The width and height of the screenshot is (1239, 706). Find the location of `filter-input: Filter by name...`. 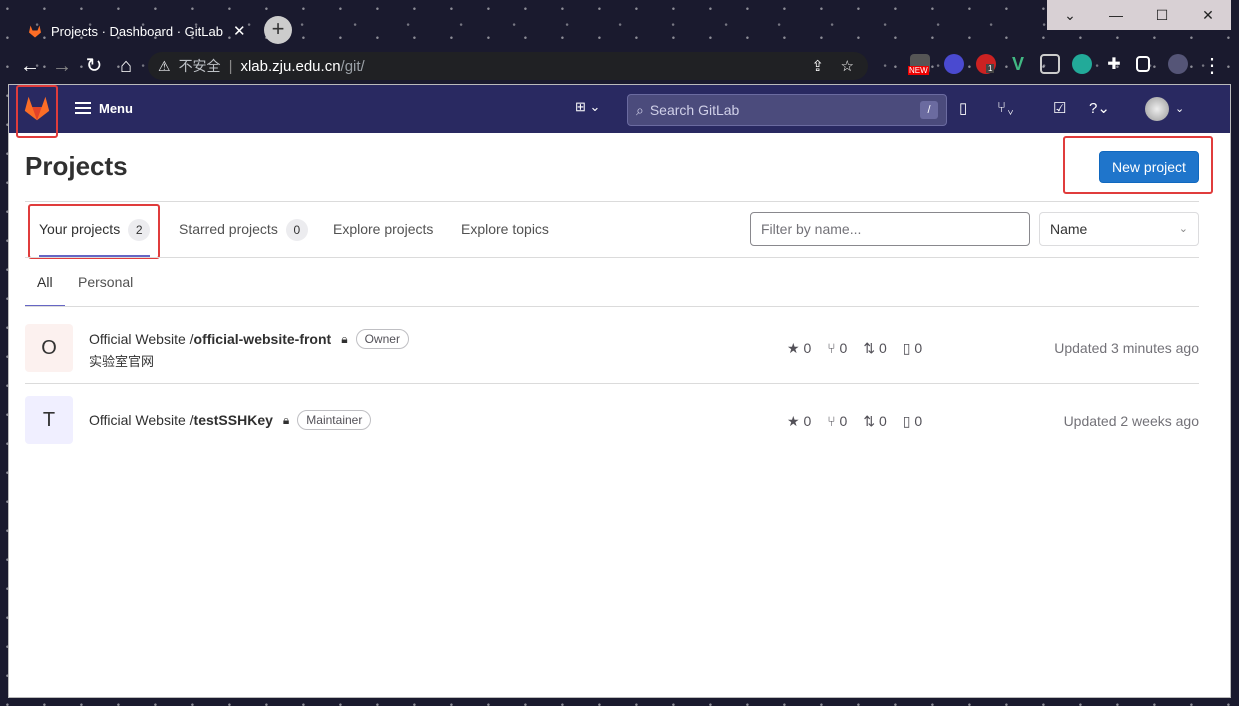

filter-input: Filter by name... is located at coordinates (890, 229).